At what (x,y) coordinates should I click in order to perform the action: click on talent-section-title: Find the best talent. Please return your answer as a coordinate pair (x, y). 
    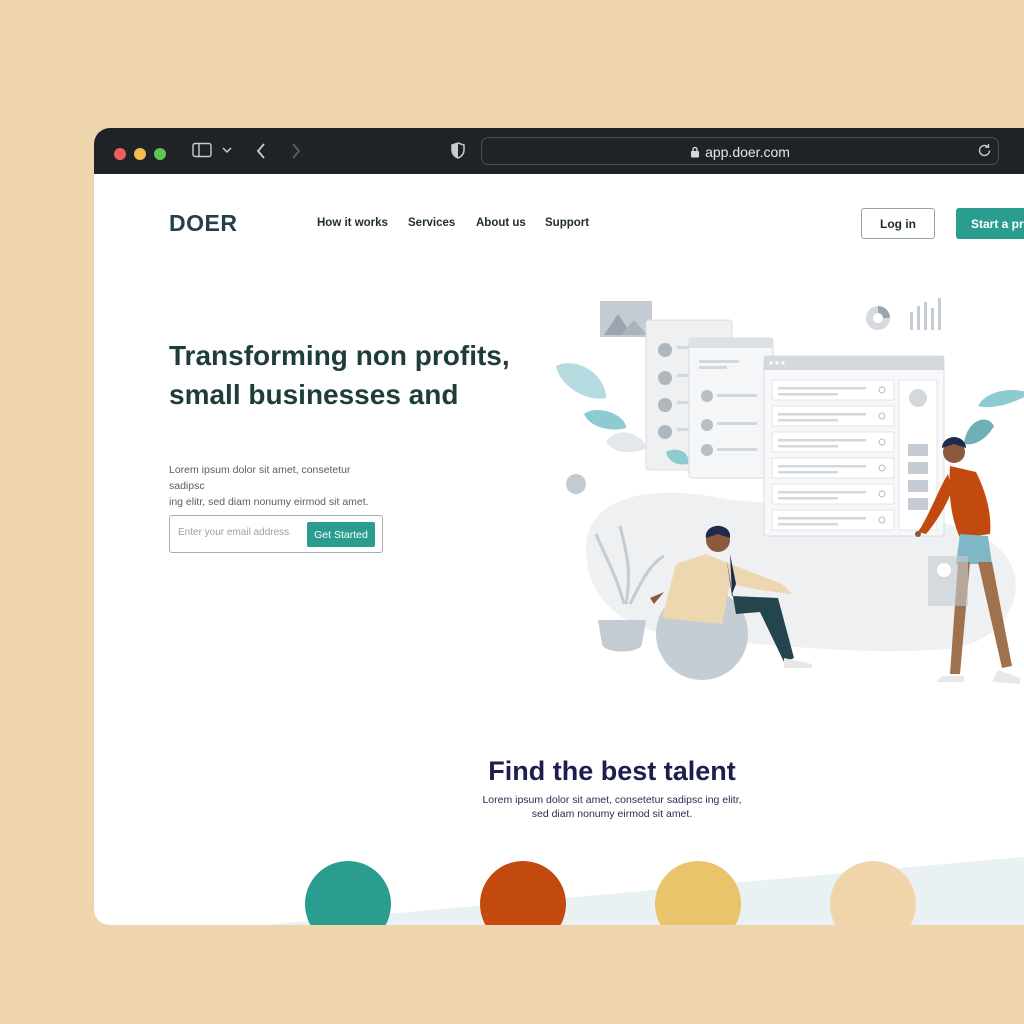
    Looking at the image, I should click on (612, 771).